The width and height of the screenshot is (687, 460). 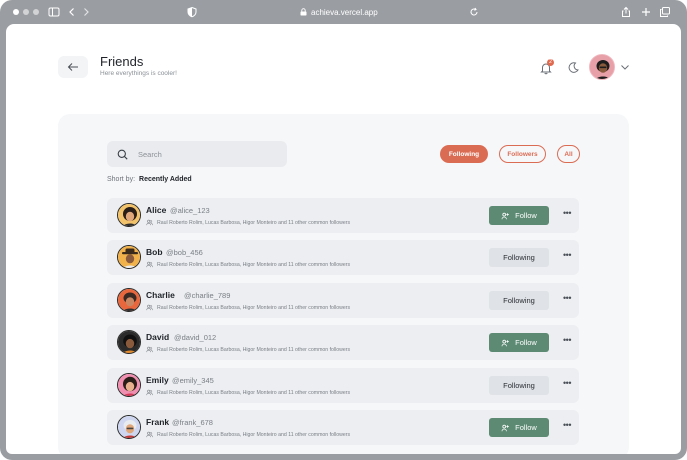 I want to click on chevron-down-icon, so click(x=625, y=67).